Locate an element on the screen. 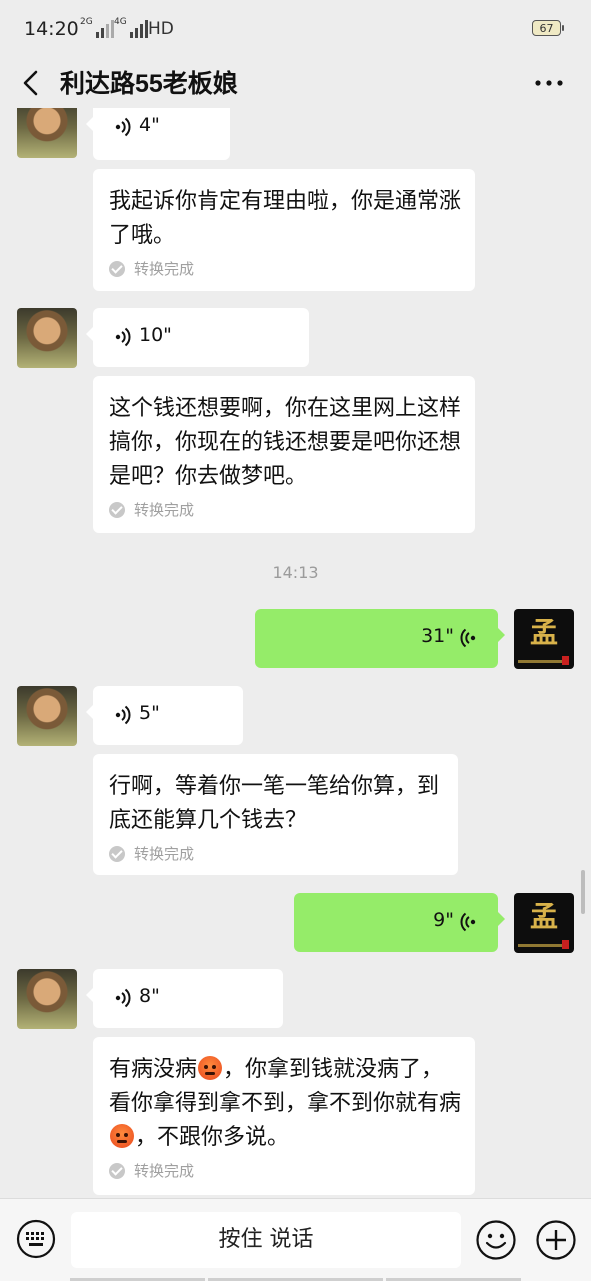  voice-duration: 4" is located at coordinates (149, 125).